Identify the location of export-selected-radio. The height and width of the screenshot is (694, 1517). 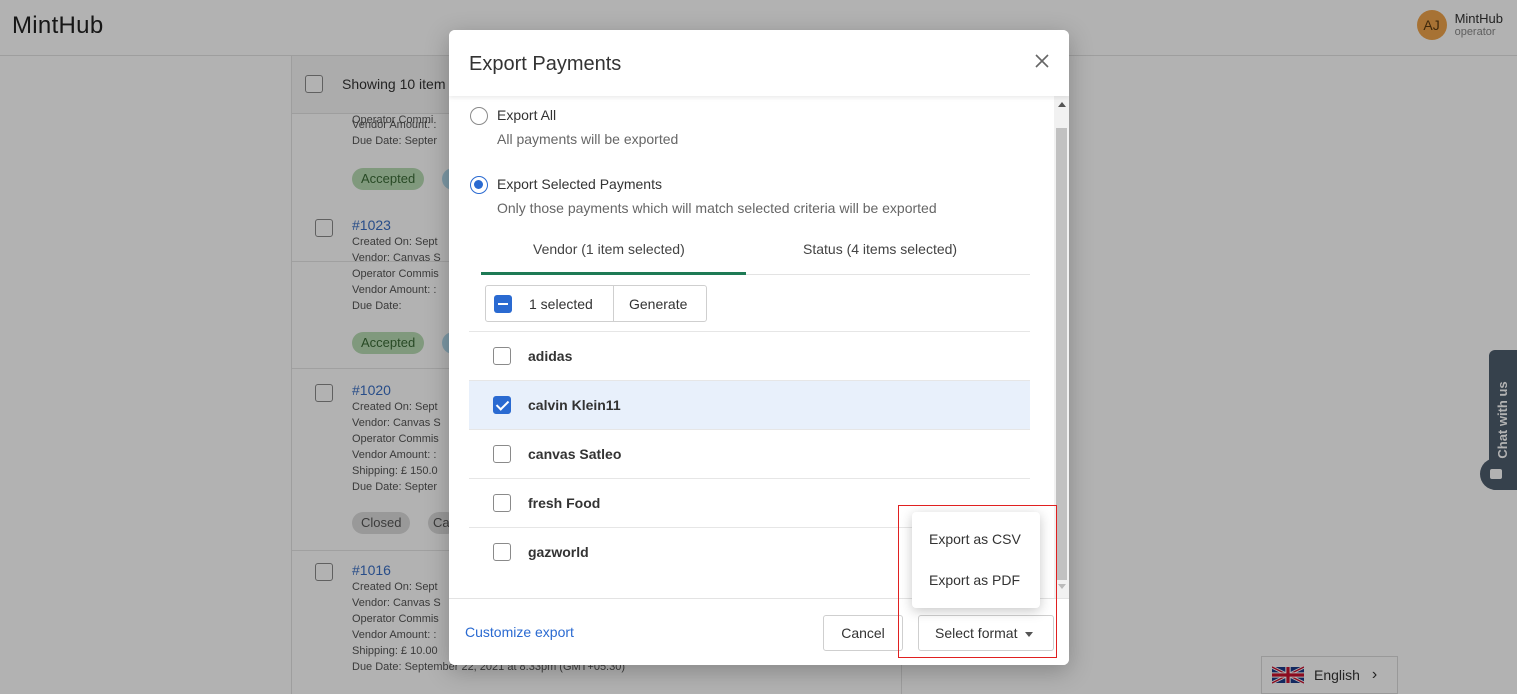
(479, 185).